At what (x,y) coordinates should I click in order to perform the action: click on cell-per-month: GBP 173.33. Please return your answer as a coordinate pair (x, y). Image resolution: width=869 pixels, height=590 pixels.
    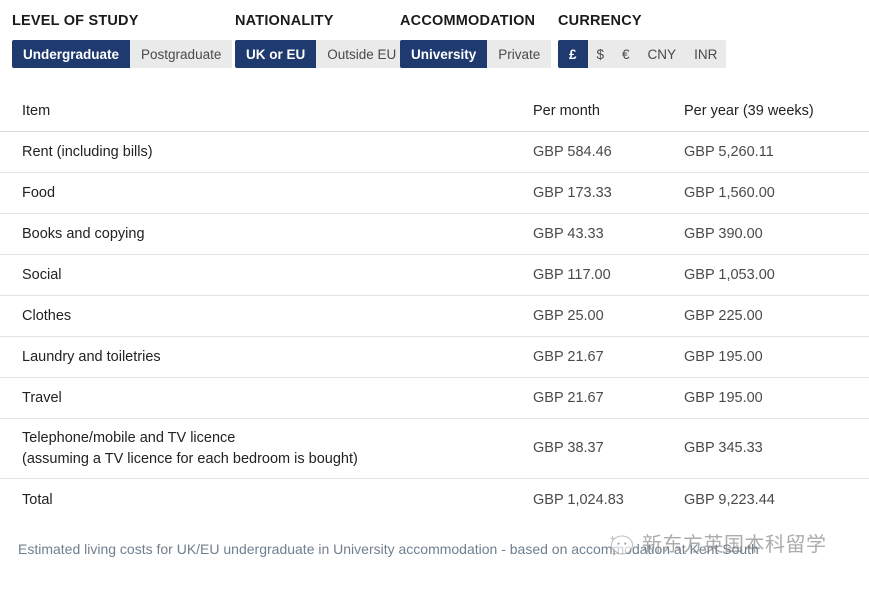
    Looking at the image, I should click on (572, 192).